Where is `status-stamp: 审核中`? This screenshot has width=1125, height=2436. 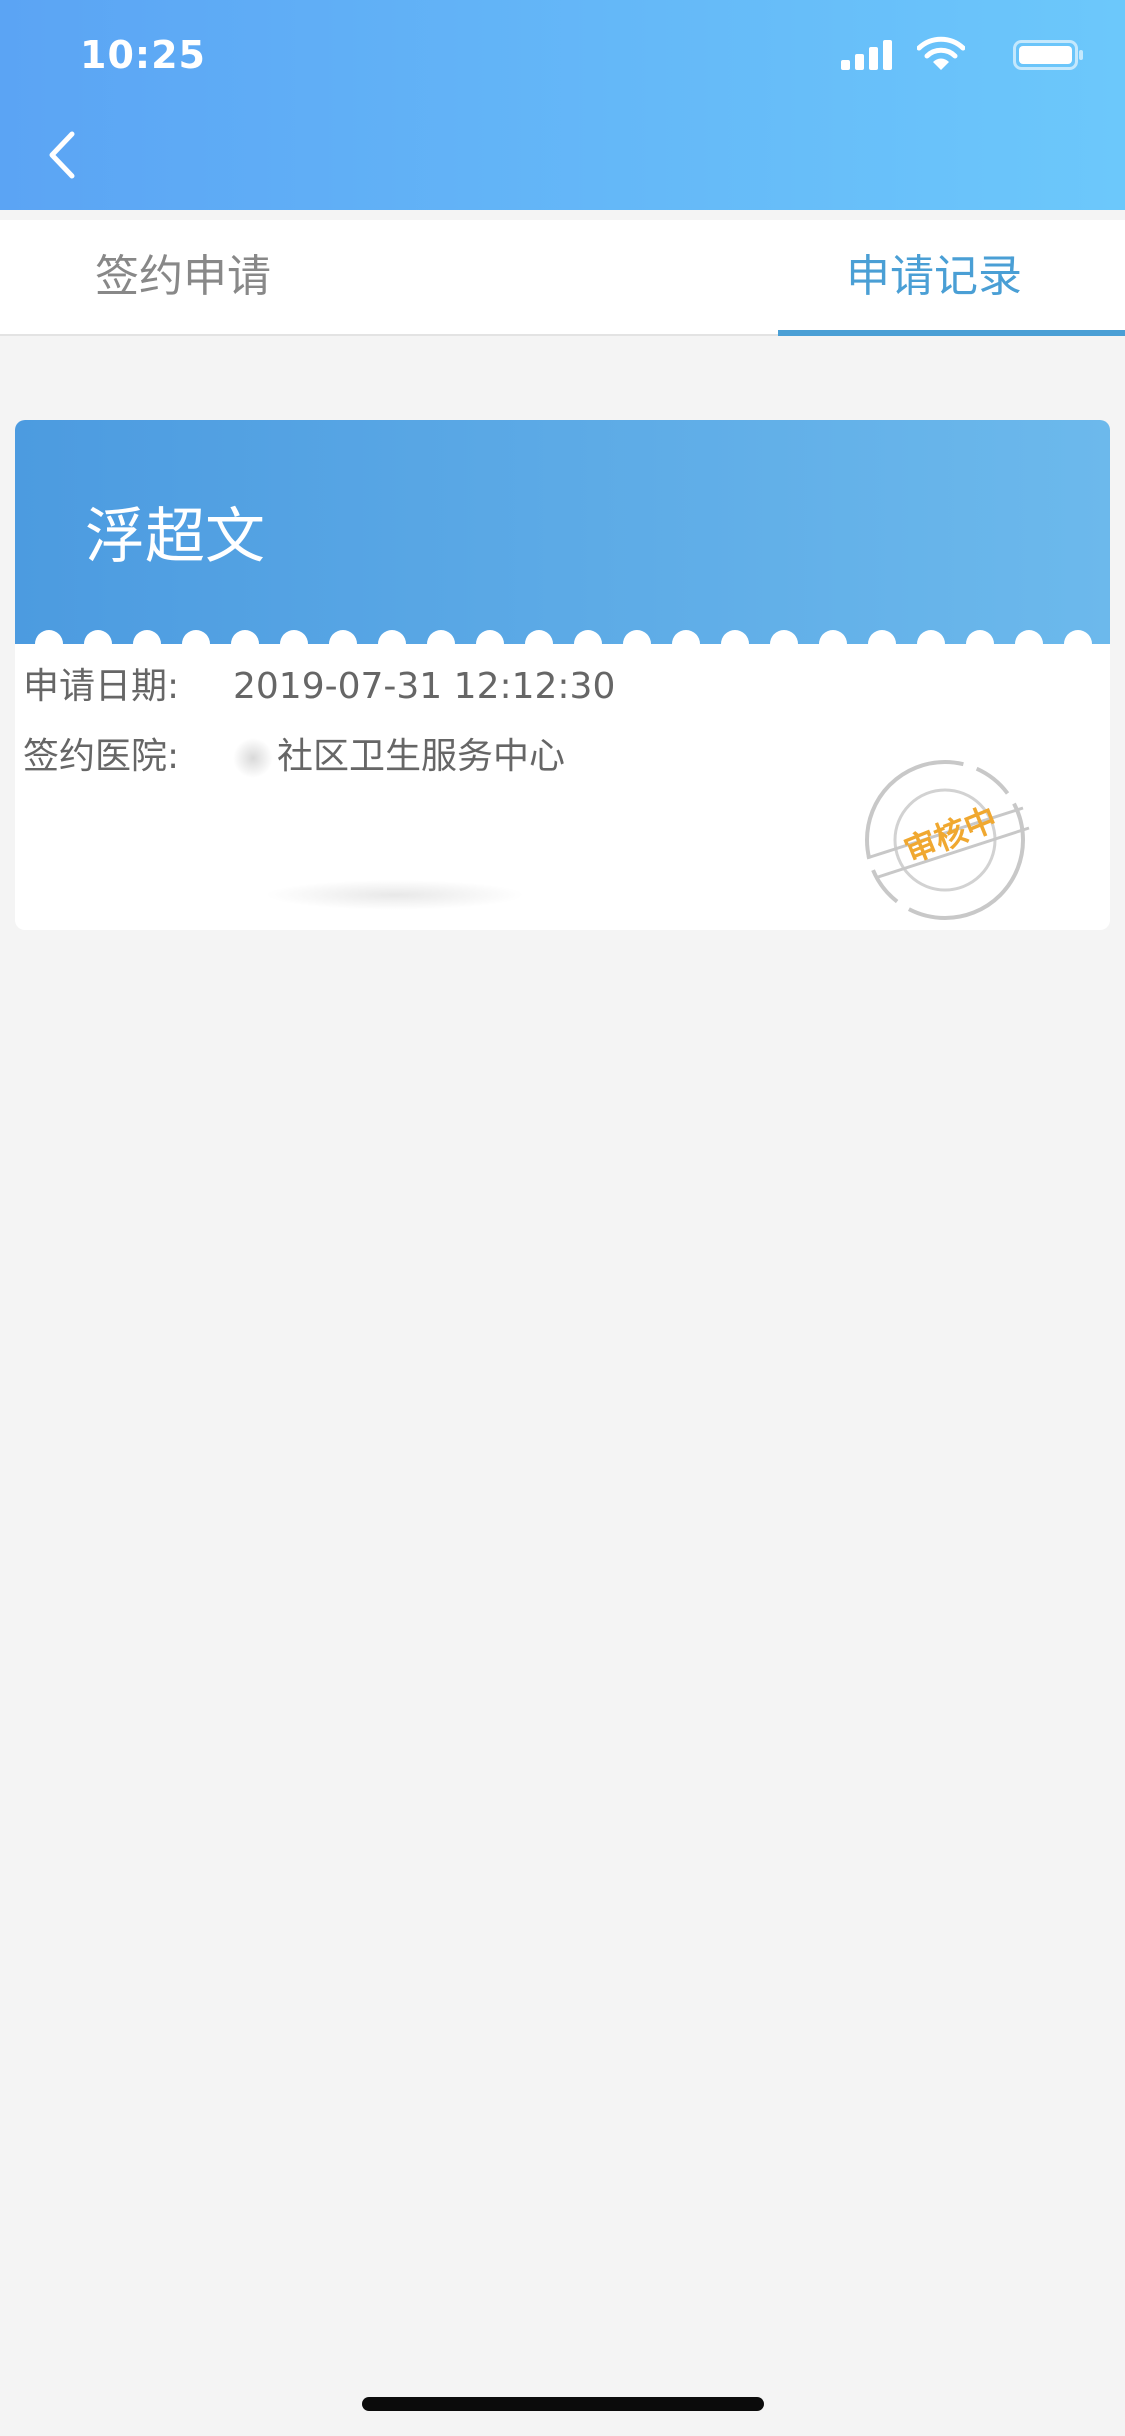
status-stamp: 审核中 is located at coordinates (945, 835).